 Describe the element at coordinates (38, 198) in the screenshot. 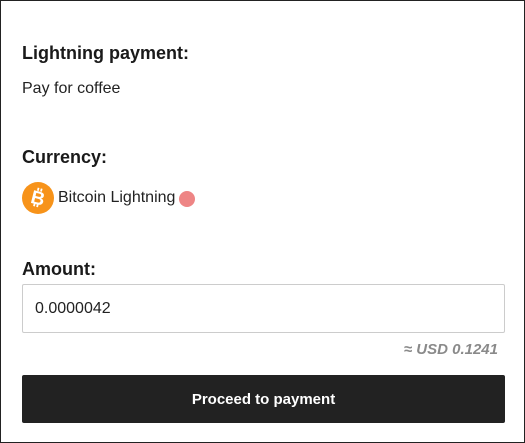

I see `bitcoin-icon: B` at that location.